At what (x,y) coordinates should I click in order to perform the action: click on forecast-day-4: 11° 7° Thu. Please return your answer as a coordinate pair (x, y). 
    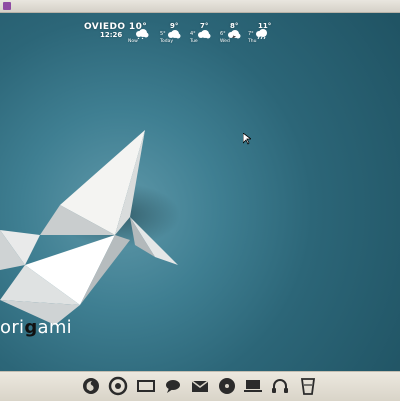
    Looking at the image, I should click on (262, 34).